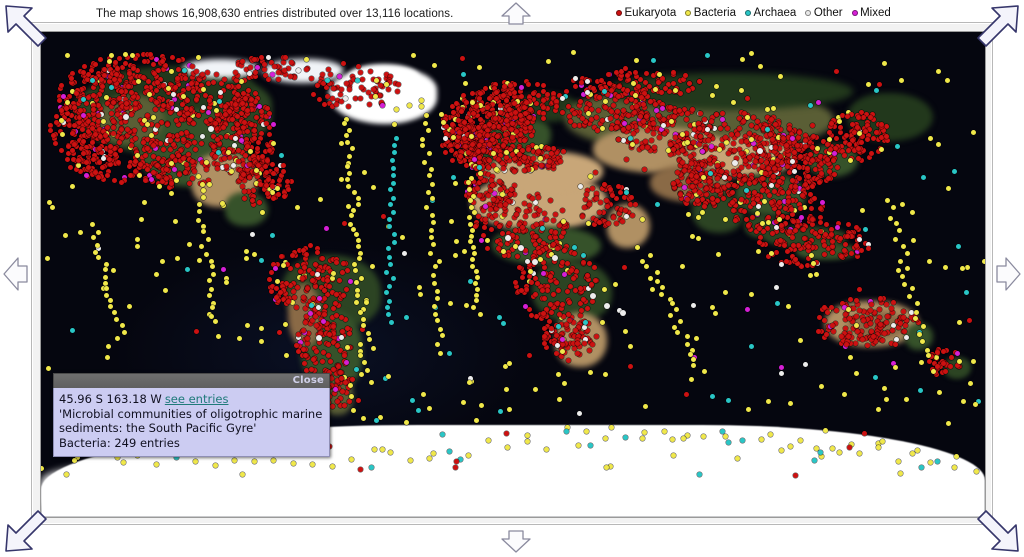 The image size is (1024, 557). Describe the element at coordinates (119, 442) in the screenshot. I see `popup-entry-count: Bacteria: 249 entries` at that location.